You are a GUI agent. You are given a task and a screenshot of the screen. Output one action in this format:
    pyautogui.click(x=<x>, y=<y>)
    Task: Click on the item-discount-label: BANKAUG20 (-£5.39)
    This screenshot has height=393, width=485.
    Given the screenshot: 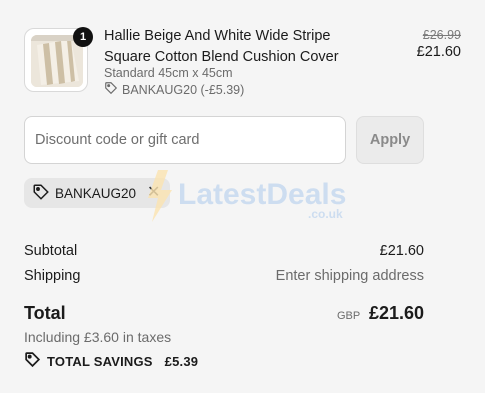 What is the action you would take?
    pyautogui.click(x=183, y=89)
    